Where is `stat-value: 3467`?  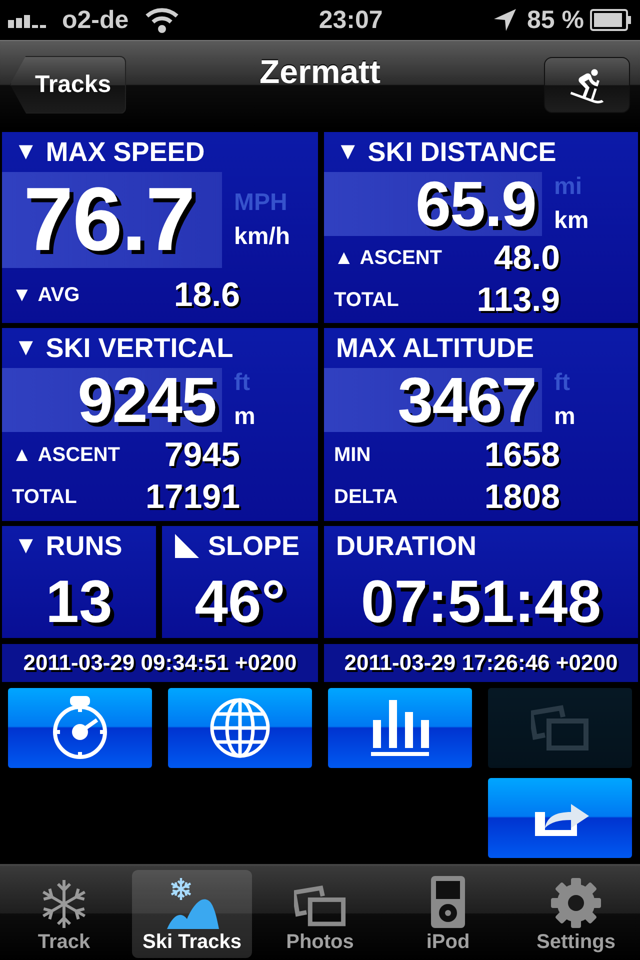
stat-value: 3467 is located at coordinates (467, 400).